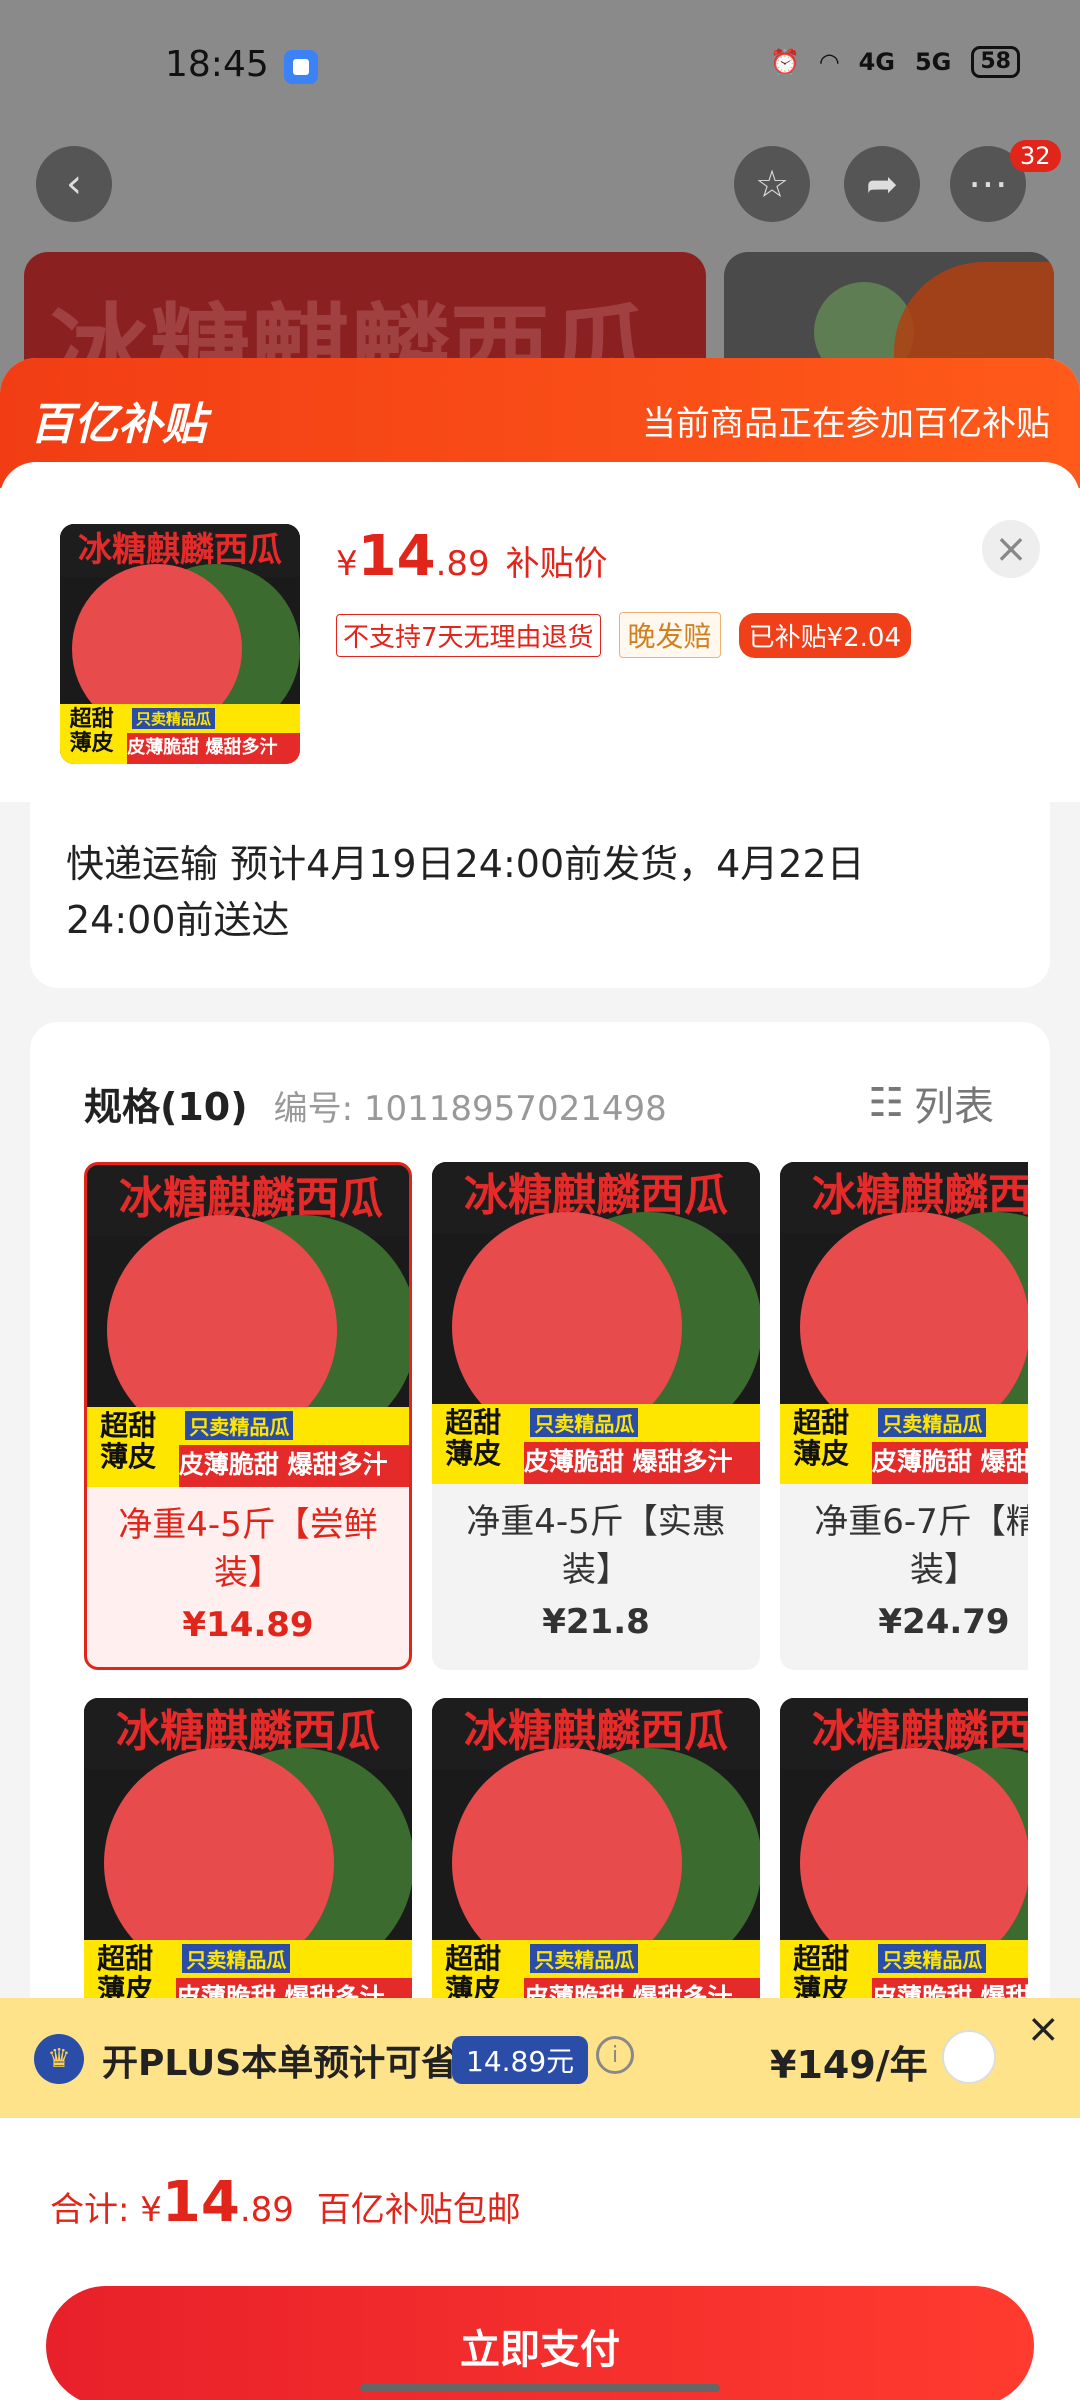 This screenshot has height=2400, width=1080. I want to click on list-view-button: ☷ 列表, so click(931, 1103).